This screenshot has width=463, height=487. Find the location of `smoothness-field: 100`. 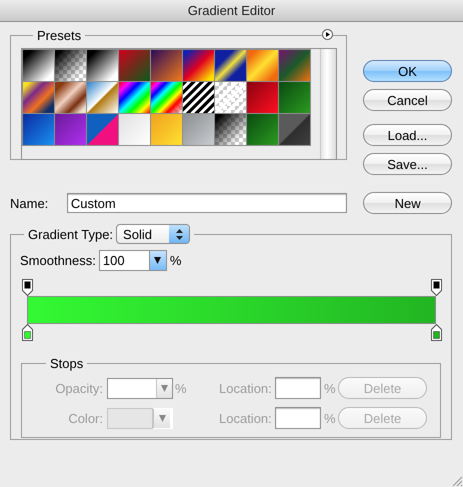

smoothness-field: 100 is located at coordinates (132, 260).